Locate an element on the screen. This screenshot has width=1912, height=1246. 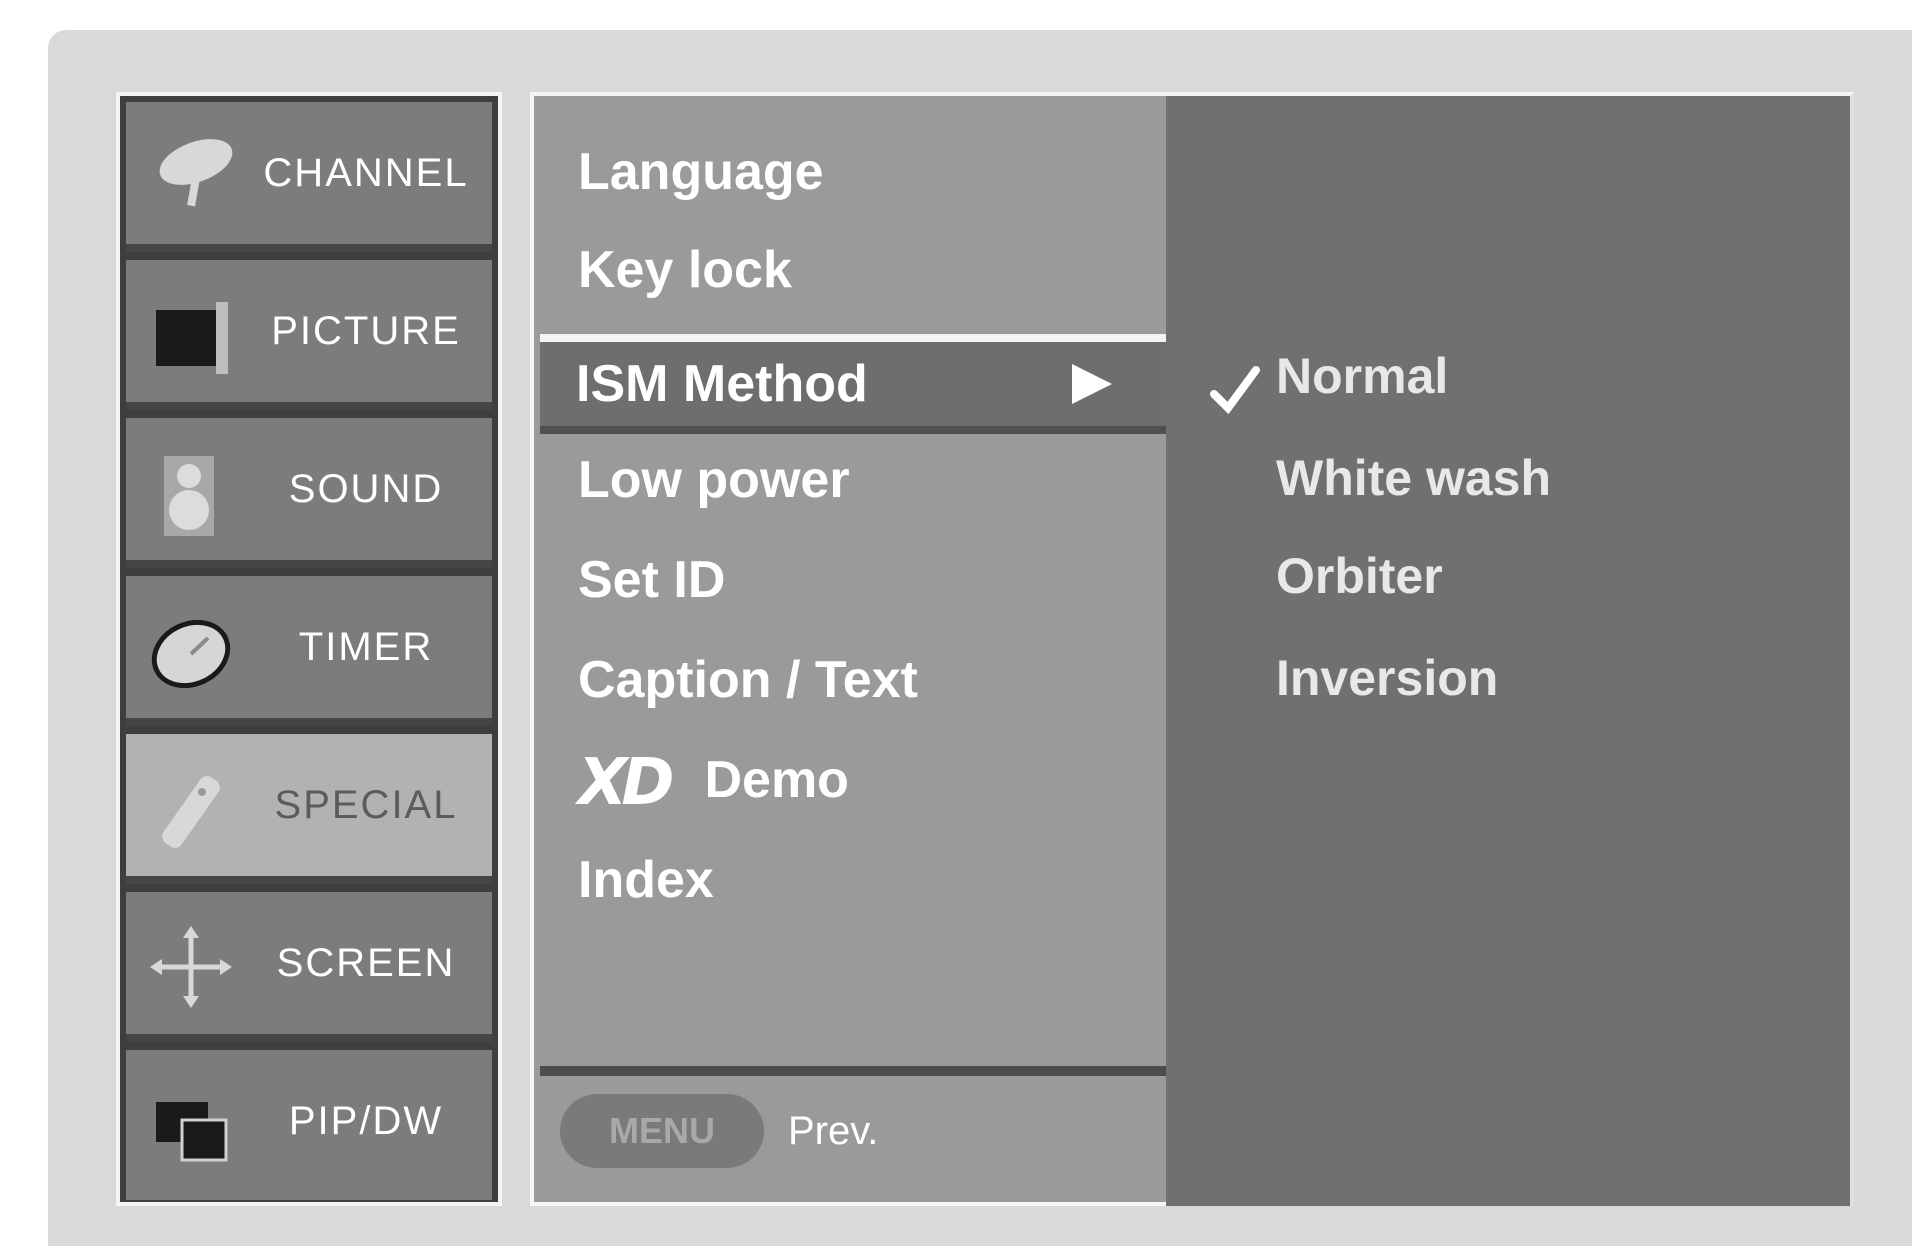
category-label: SPECIAL is located at coordinates (366, 805).